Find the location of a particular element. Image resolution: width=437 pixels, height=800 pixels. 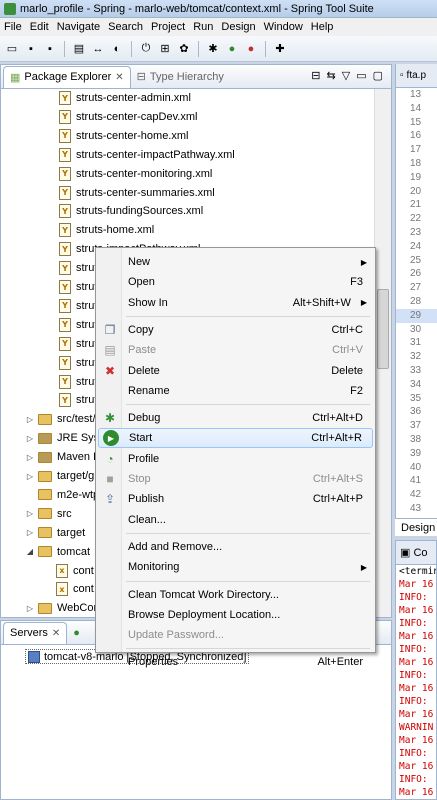

console-tab: ▣ Co is located at coordinates (416, 553).